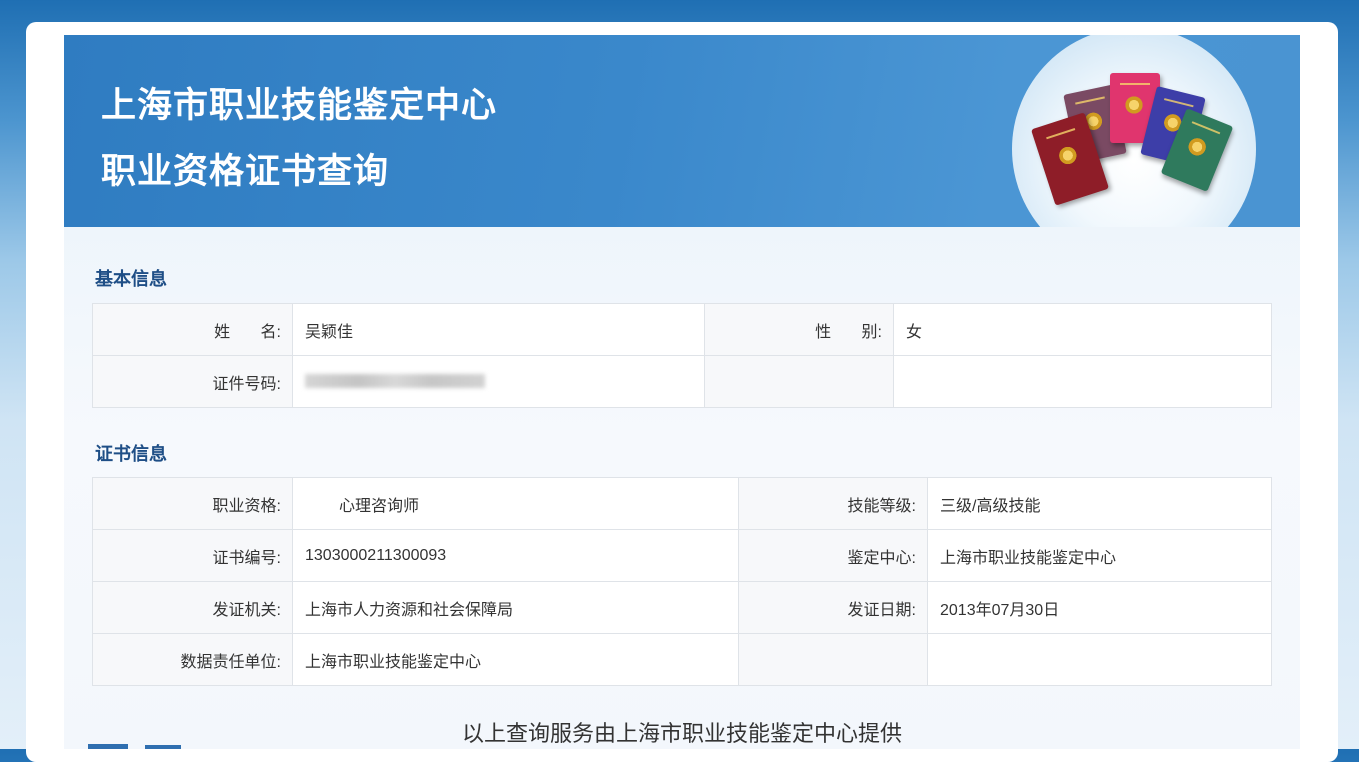  I want to click on appraisal-center-value: 上海市职业技能鉴定中心, so click(1099, 555).